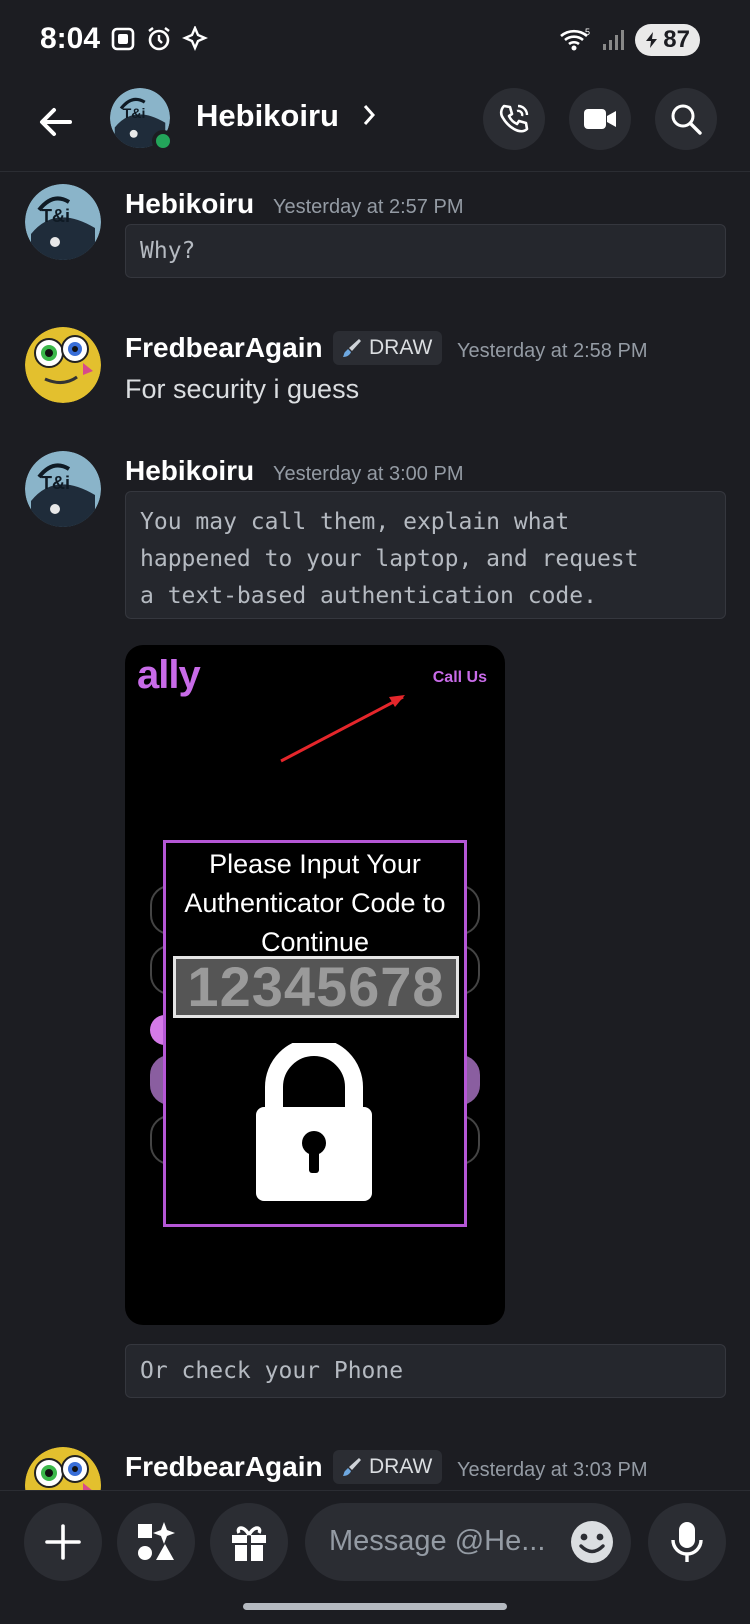 This screenshot has height=1624, width=750. I want to click on voice-message-button, so click(687, 1542).